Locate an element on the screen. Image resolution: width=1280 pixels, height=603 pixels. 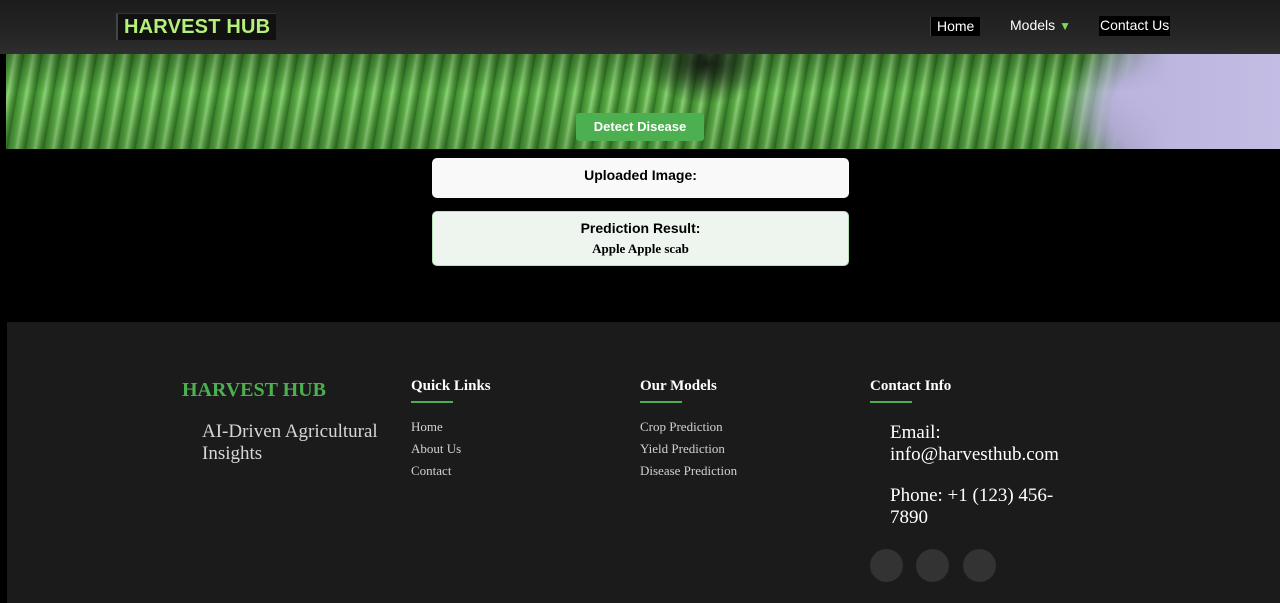
our-models-title: Our Models is located at coordinates (678, 390).